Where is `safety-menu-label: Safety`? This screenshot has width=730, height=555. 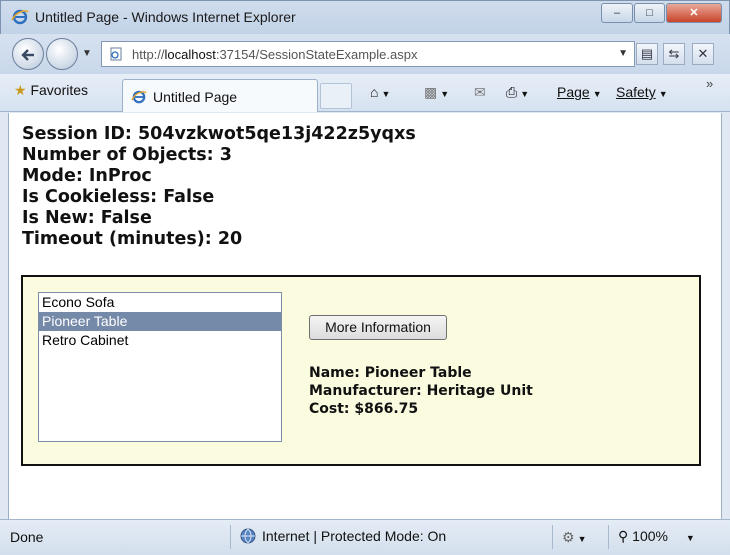
safety-menu-label: Safety is located at coordinates (636, 92).